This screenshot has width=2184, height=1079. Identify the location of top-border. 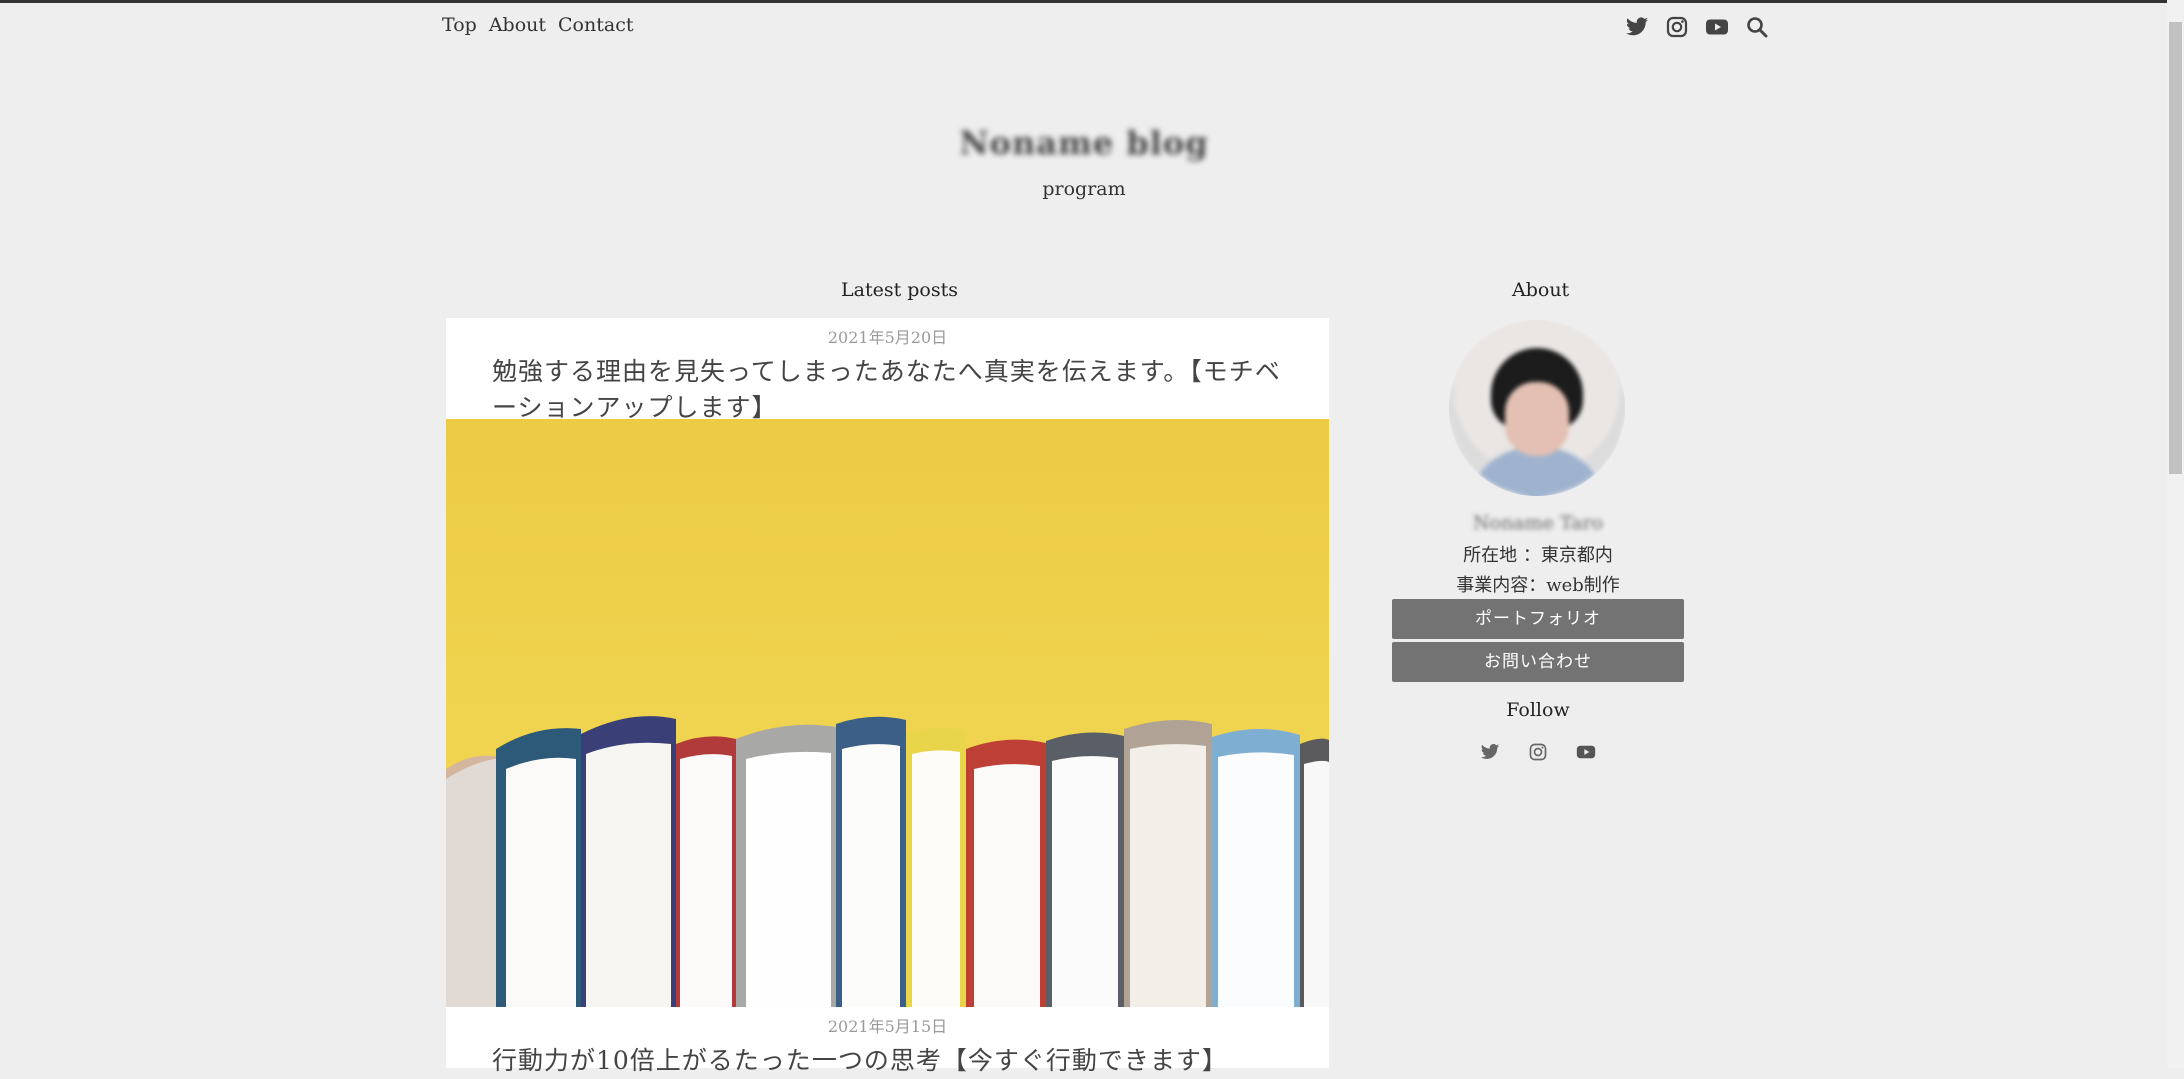
(1092, 1).